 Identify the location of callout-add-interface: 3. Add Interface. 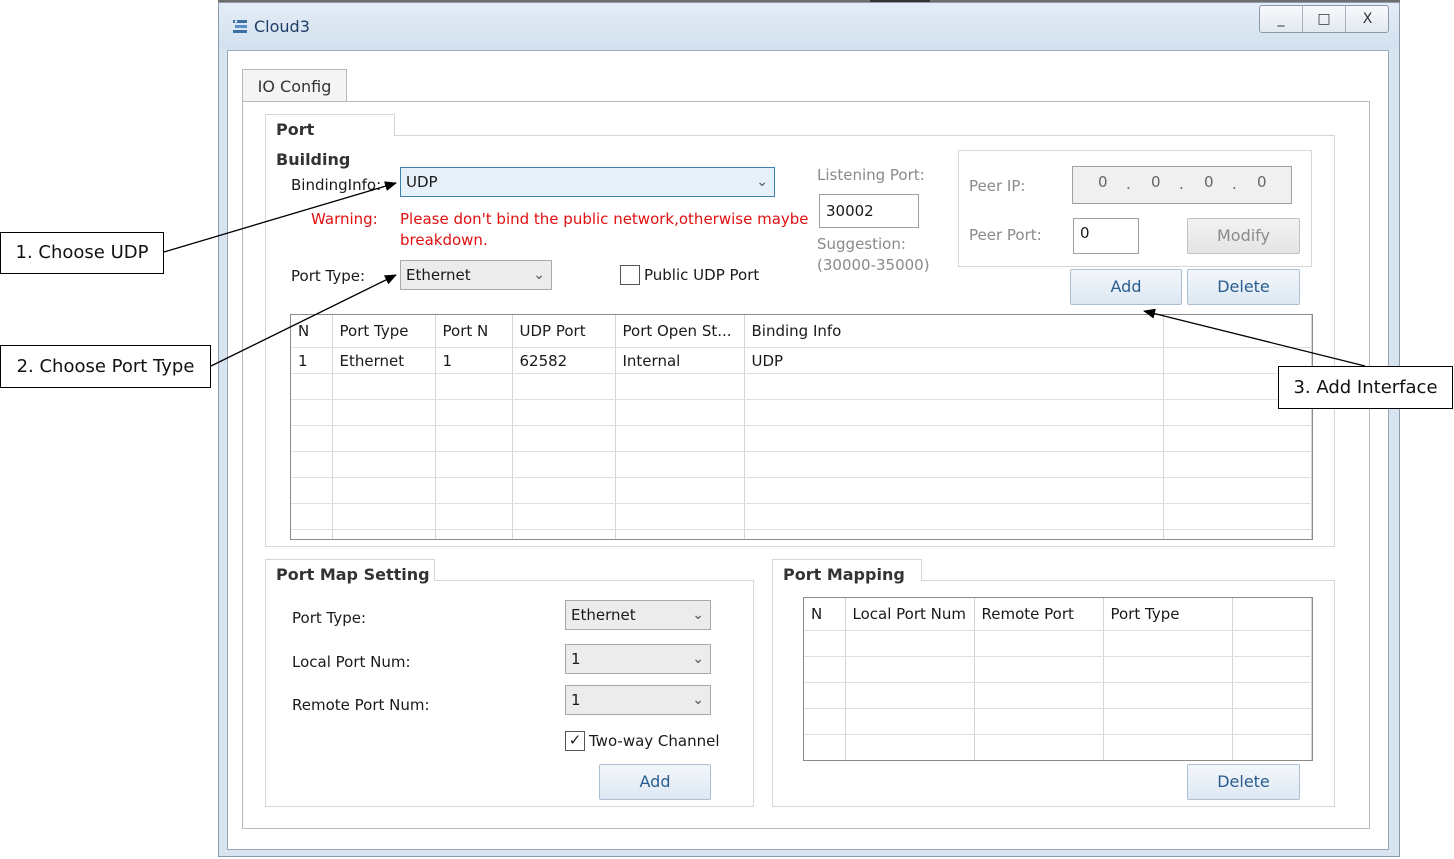
(1365, 387).